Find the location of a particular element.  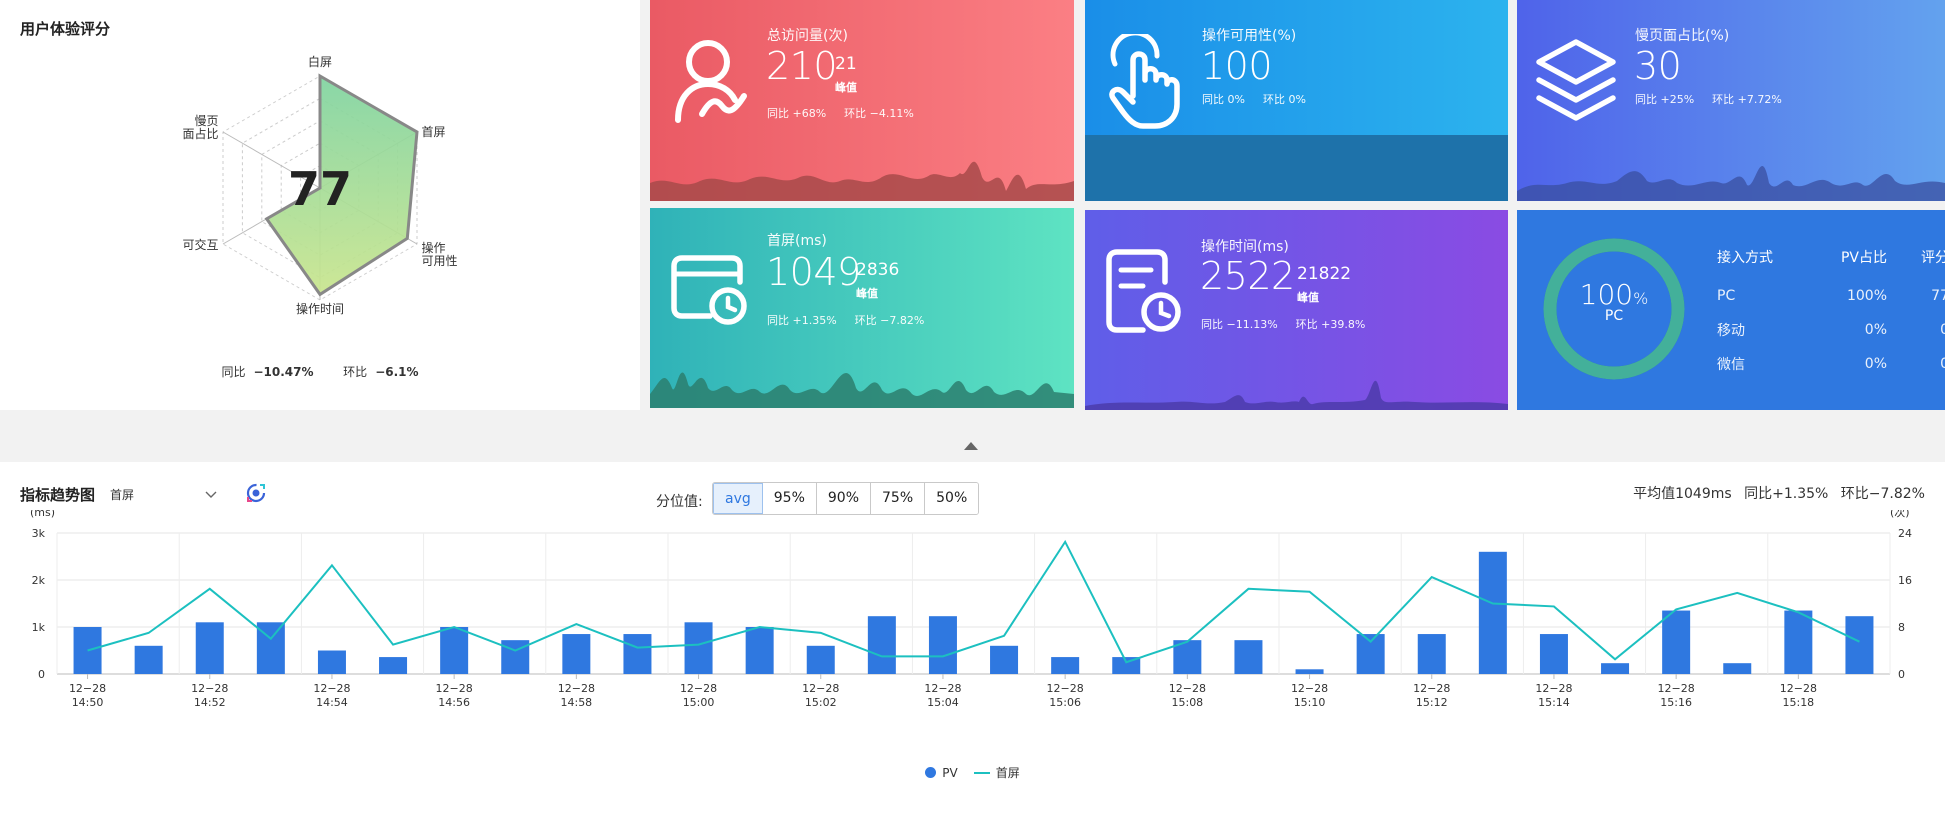

y-left-tick: 1k is located at coordinates (39, 627).